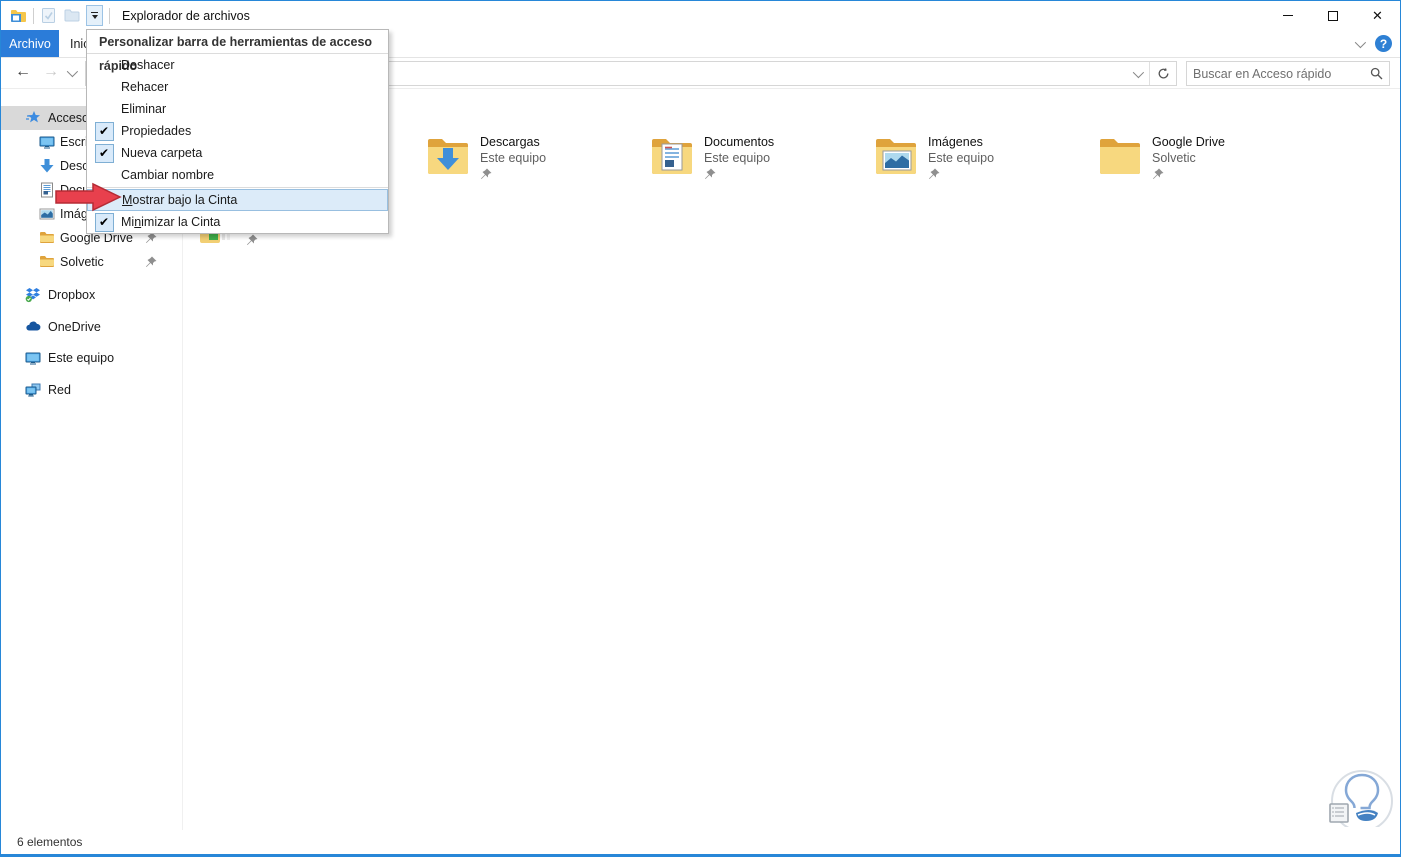 The height and width of the screenshot is (857, 1401). I want to click on help-icon: ?, so click(1383, 43).